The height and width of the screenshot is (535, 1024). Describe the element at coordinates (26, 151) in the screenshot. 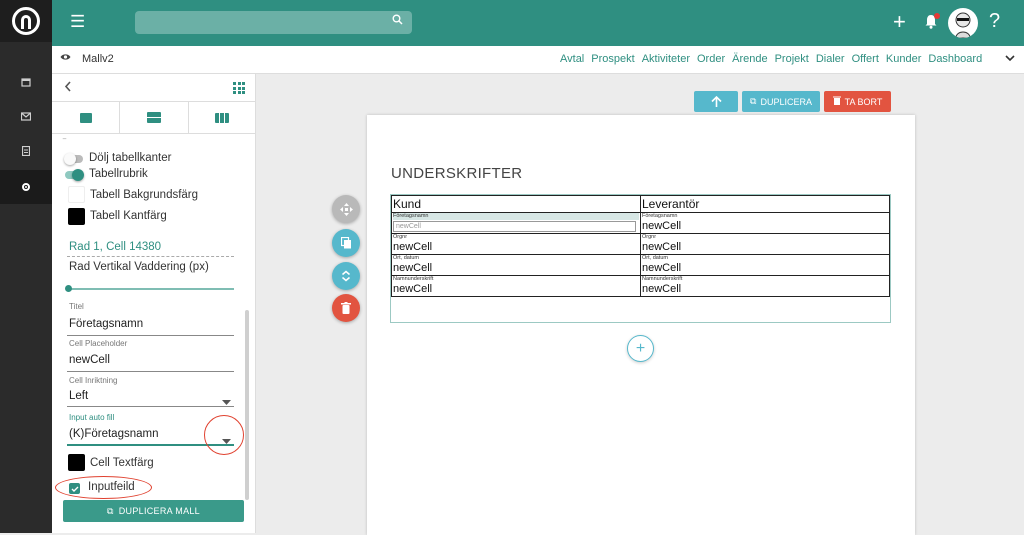

I see `document-icon` at that location.